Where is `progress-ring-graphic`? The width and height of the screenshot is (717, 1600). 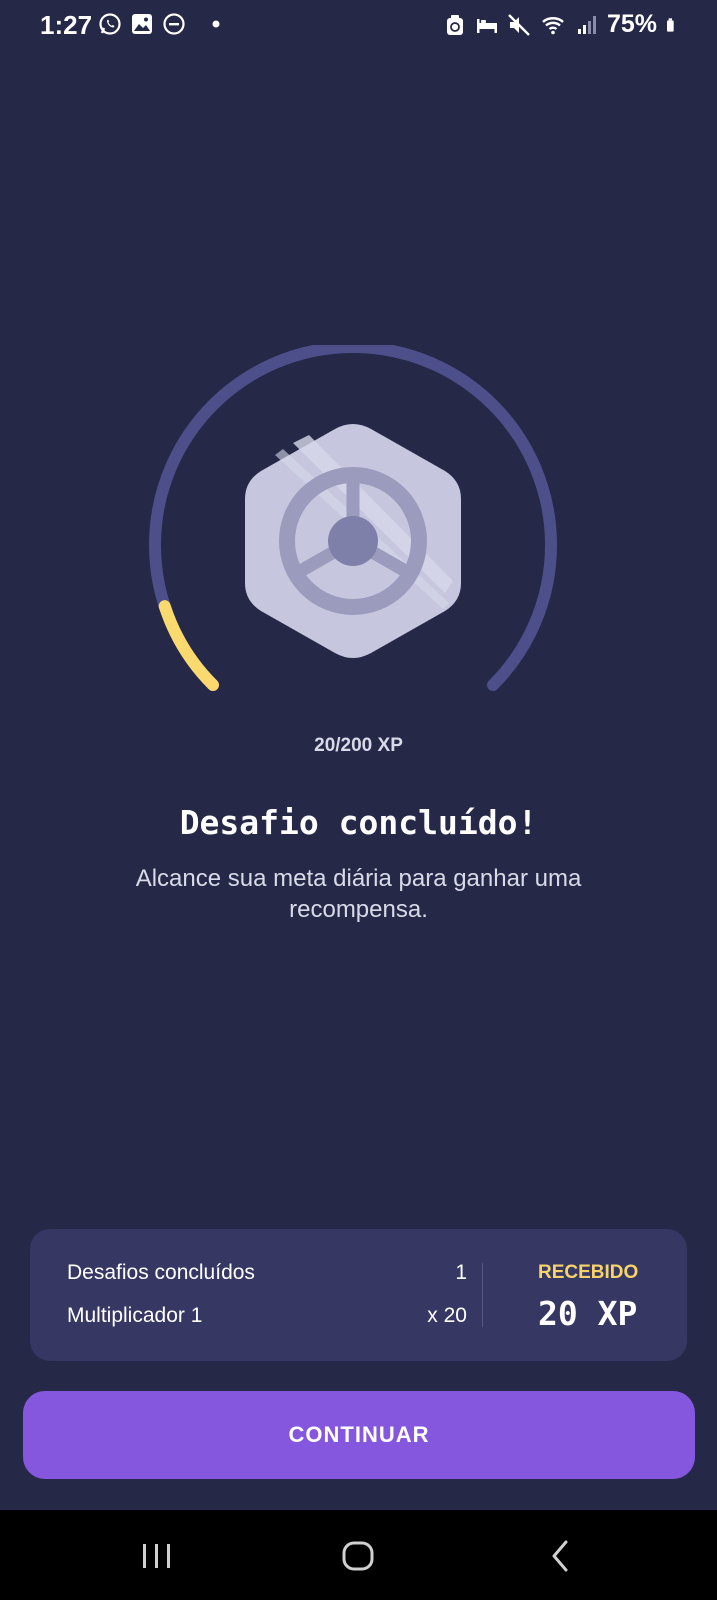 progress-ring-graphic is located at coordinates (353, 516).